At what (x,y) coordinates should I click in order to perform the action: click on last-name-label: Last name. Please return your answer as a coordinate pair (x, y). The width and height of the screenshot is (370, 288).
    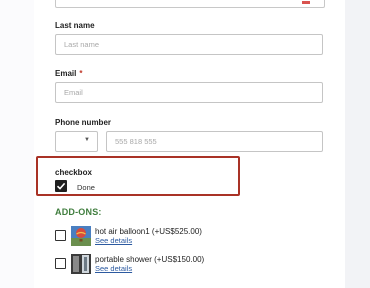
    Looking at the image, I should click on (75, 25).